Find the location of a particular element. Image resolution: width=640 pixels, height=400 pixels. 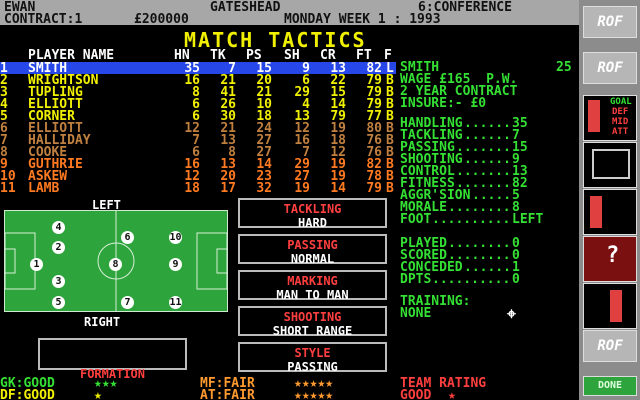

player-name: LAMB is located at coordinates (44, 188).